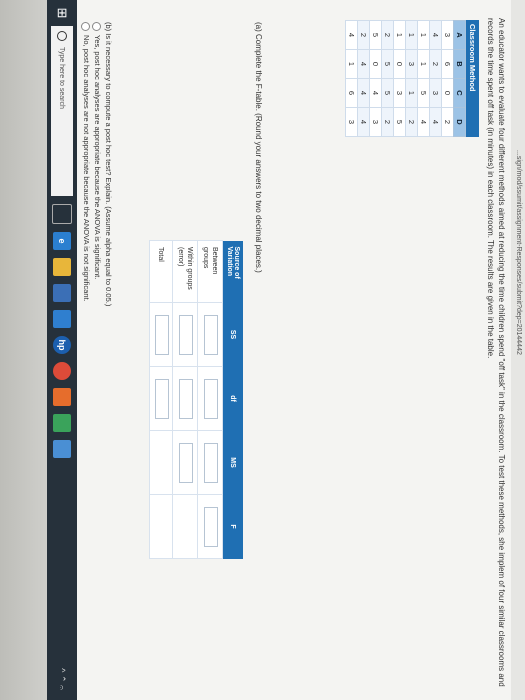  I want to click on column-header-d: D, so click(459, 122).